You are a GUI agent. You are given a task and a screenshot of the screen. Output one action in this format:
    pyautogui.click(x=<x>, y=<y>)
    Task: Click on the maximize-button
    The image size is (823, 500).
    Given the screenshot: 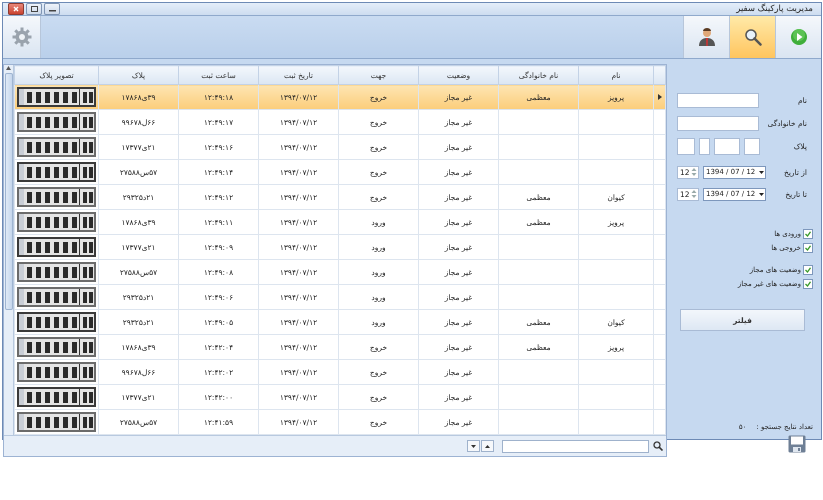 What is the action you would take?
    pyautogui.click(x=34, y=9)
    